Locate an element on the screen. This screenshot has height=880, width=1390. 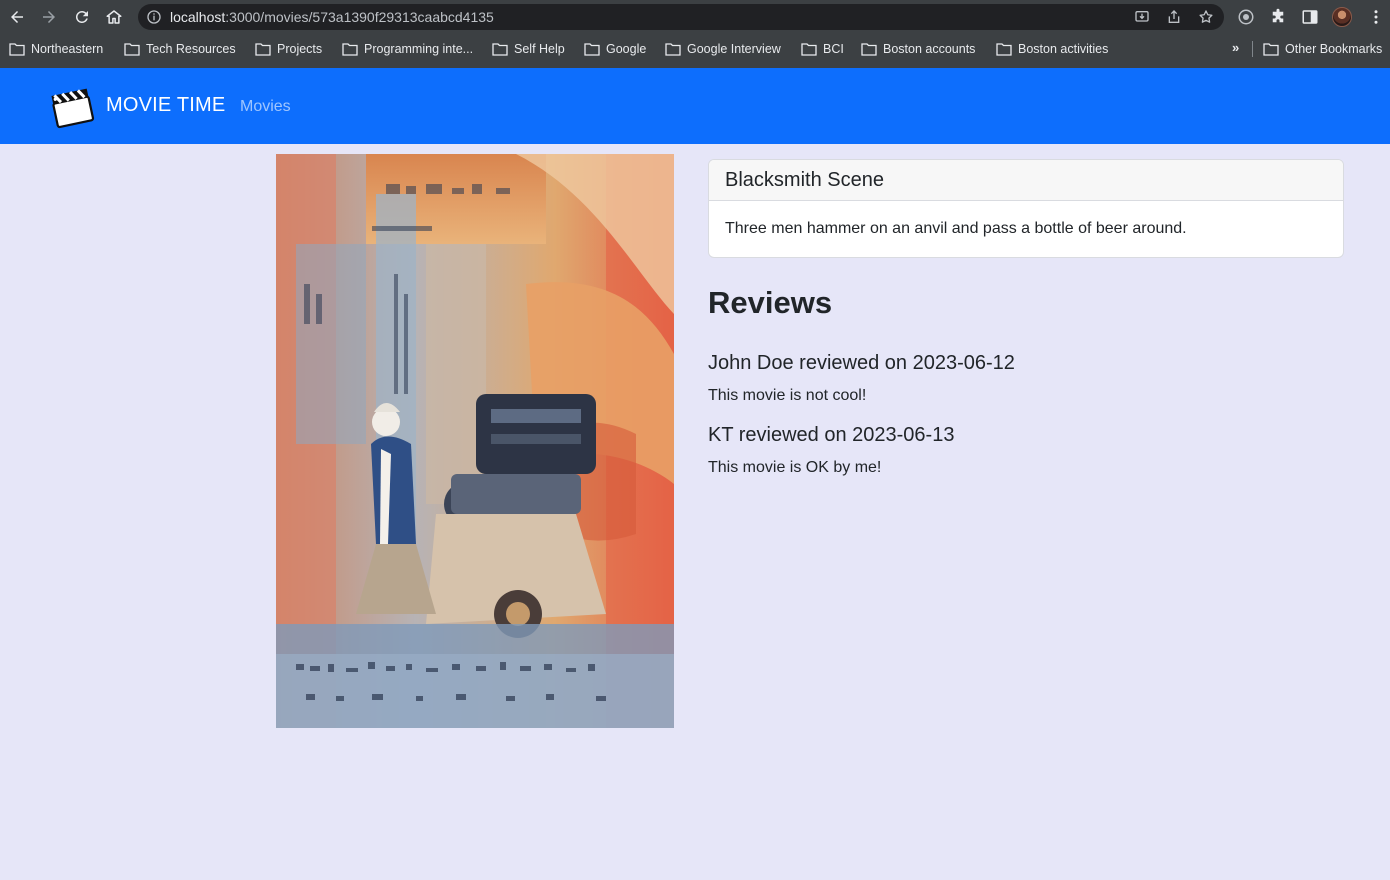
arrow-left-icon is located at coordinates (17, 17).